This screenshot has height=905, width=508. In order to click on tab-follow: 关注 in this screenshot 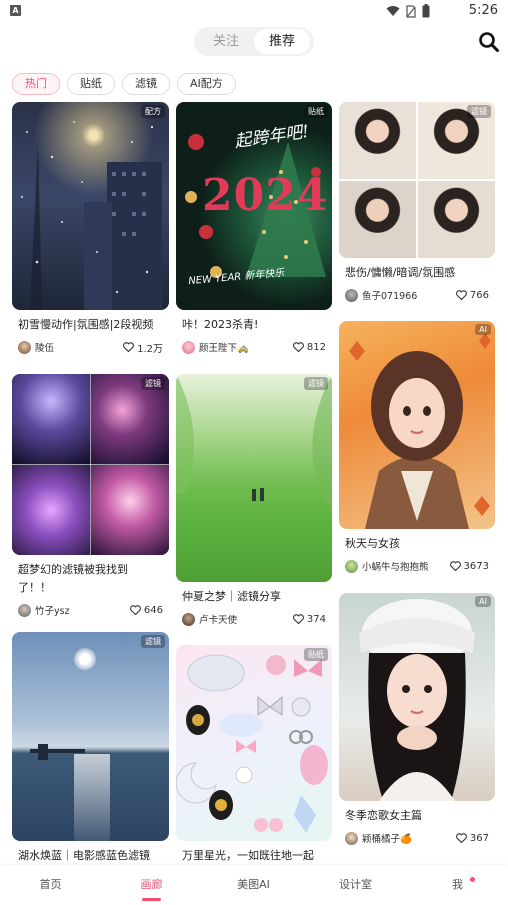, I will do `click(226, 41)`.